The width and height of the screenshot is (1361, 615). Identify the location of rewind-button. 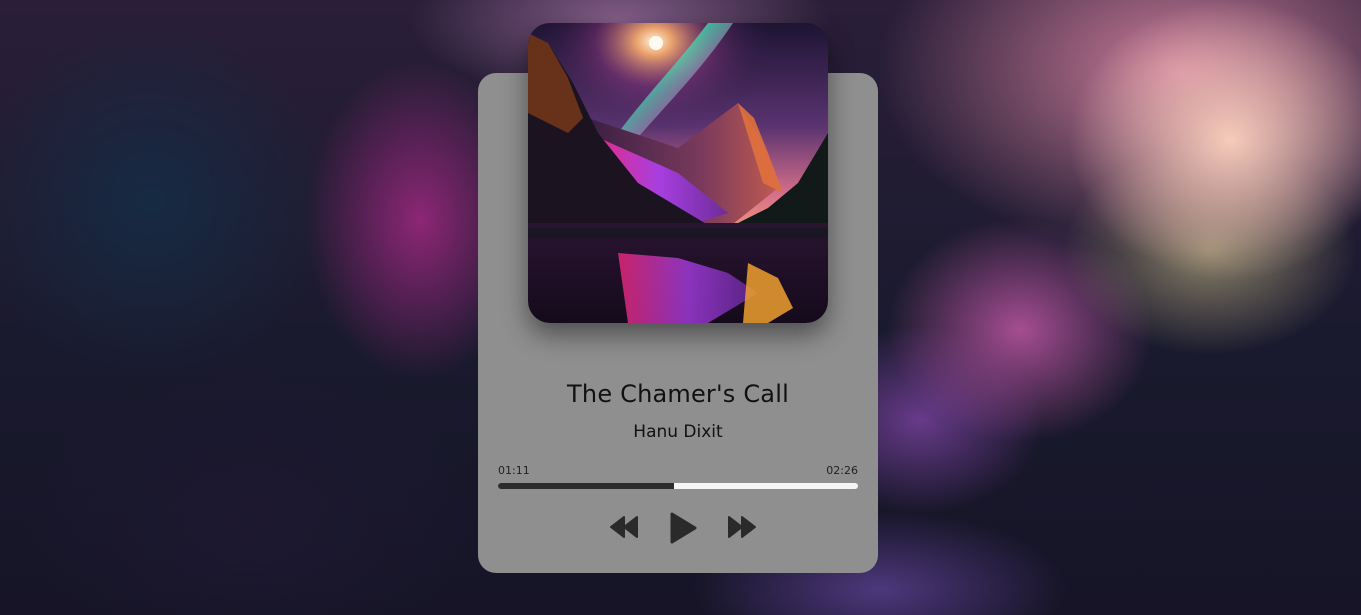
(624, 527).